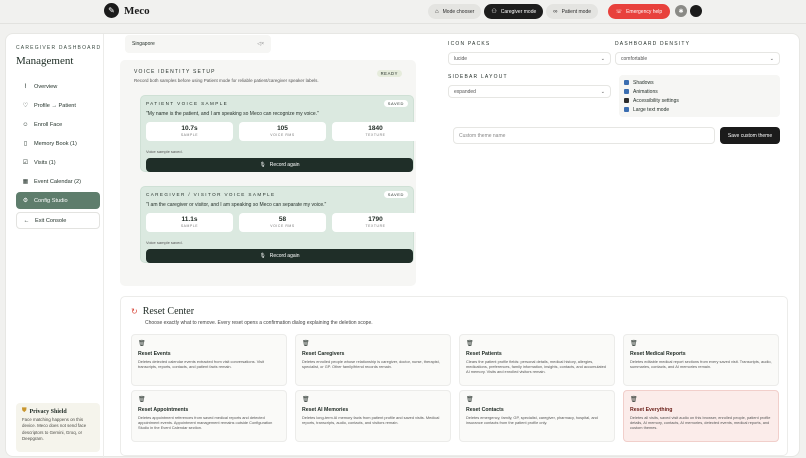 This screenshot has width=806, height=458. What do you see at coordinates (699, 82) in the screenshot?
I see `toggle-shadows: Shadows` at bounding box center [699, 82].